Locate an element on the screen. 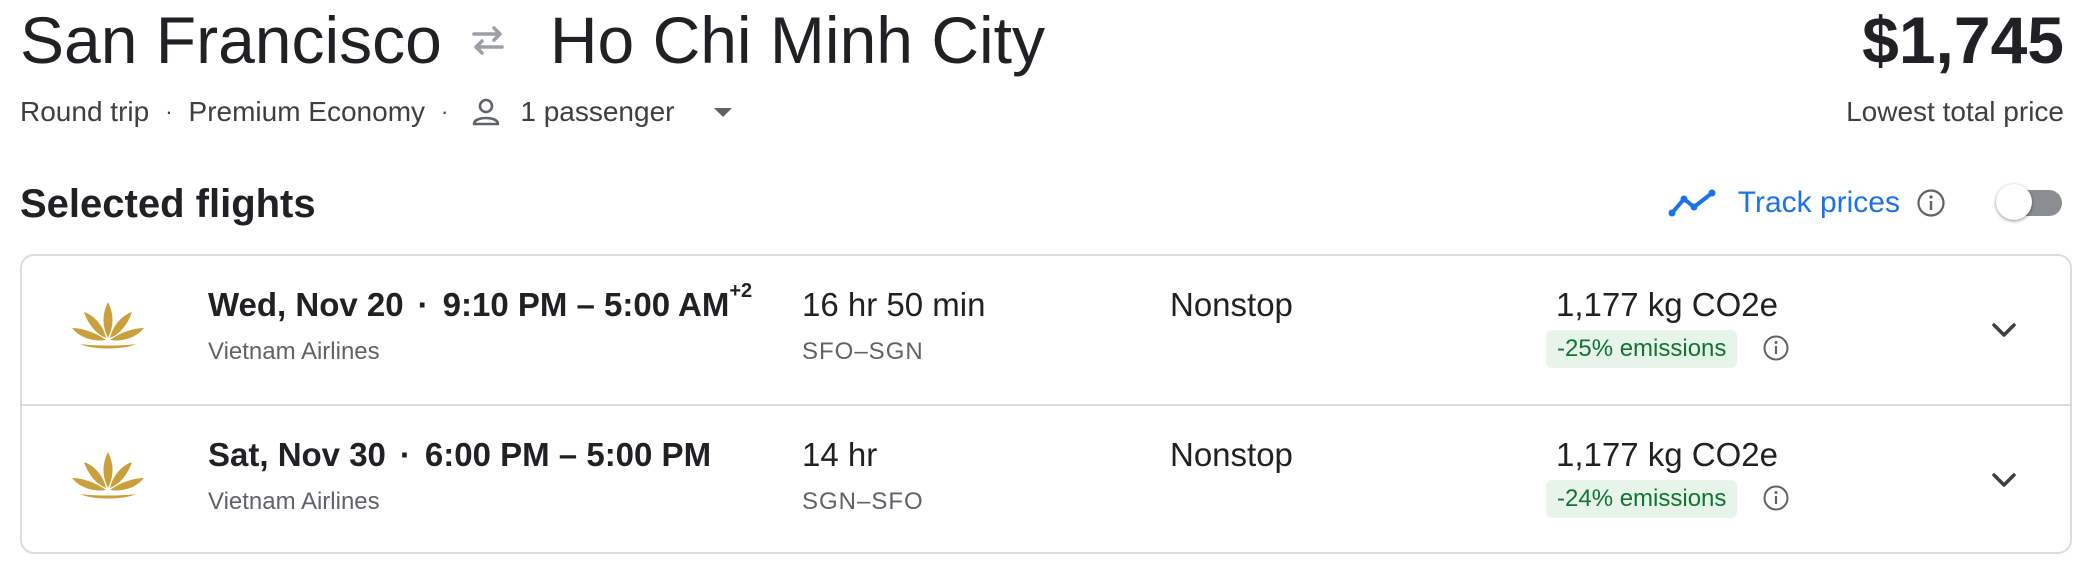  destination-city: Ho Chi Minh City is located at coordinates (797, 40).